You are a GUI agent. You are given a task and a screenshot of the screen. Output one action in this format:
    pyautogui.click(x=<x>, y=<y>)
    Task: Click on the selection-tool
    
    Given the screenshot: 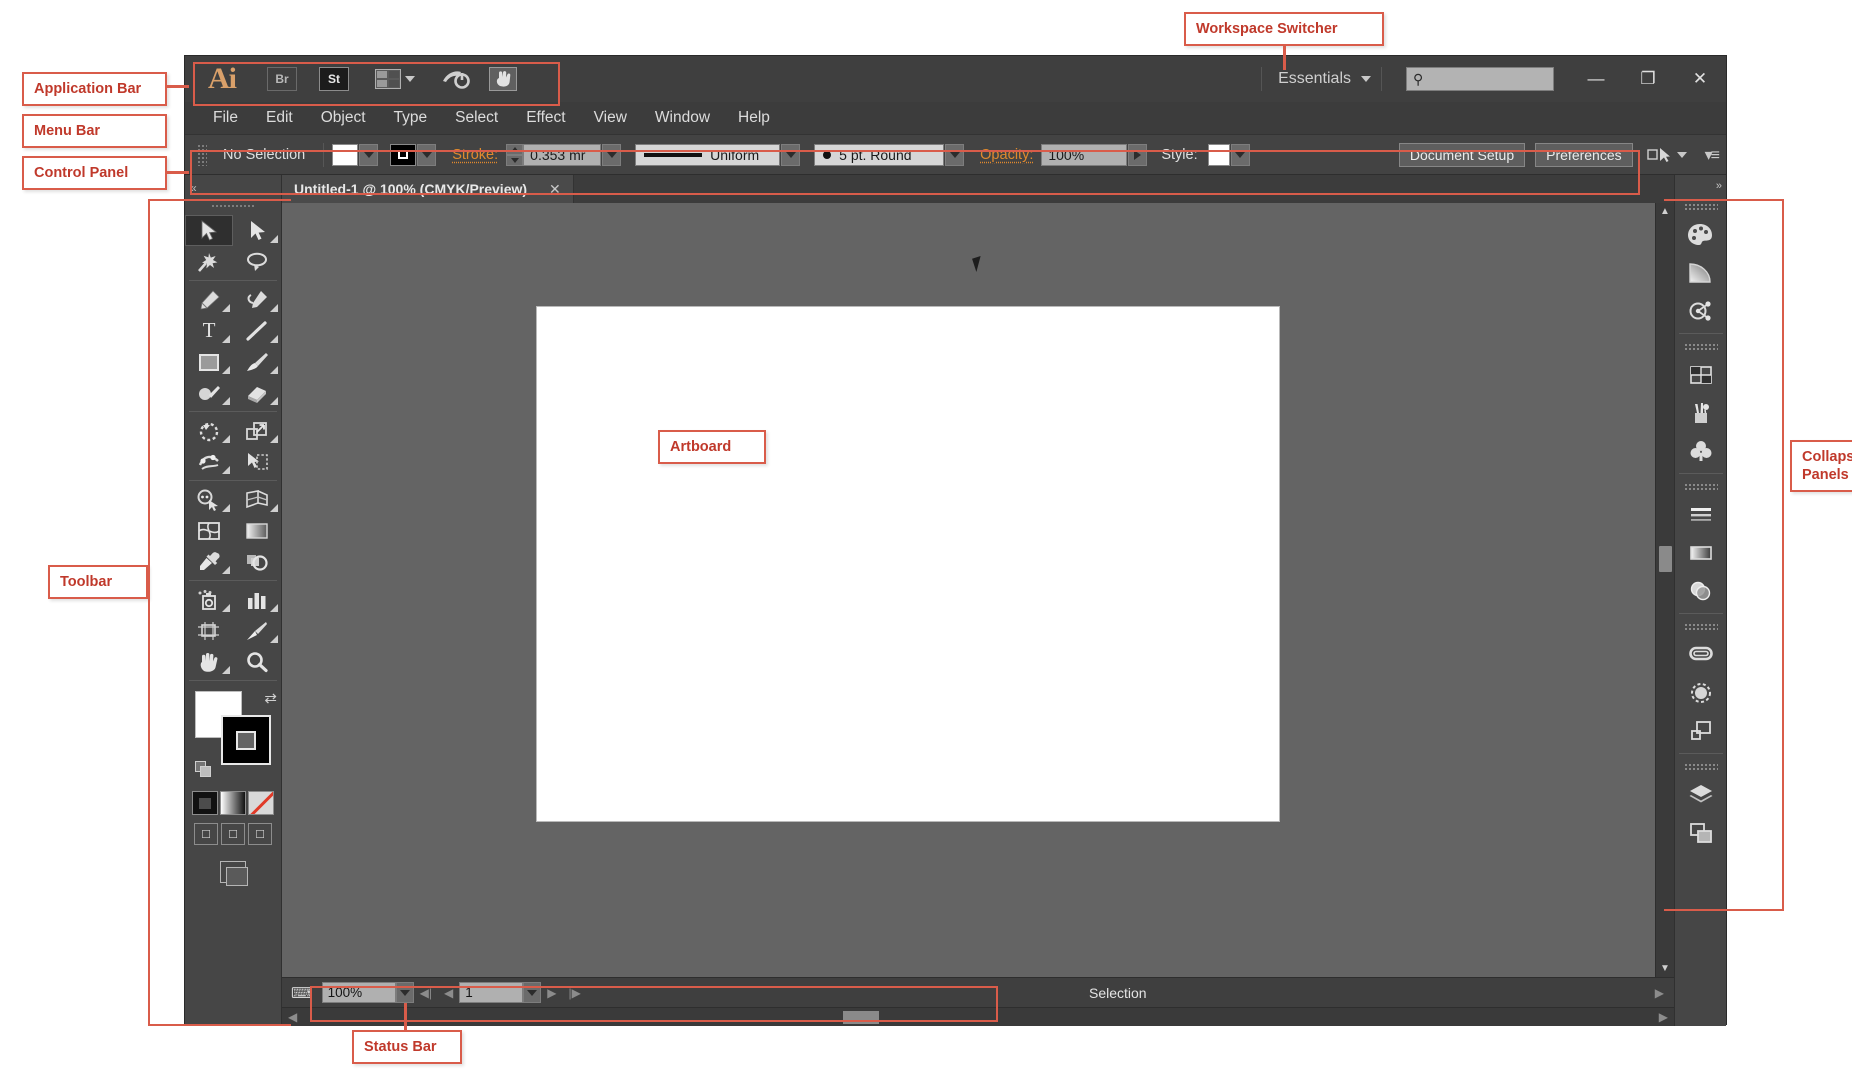 What is the action you would take?
    pyautogui.click(x=209, y=230)
    